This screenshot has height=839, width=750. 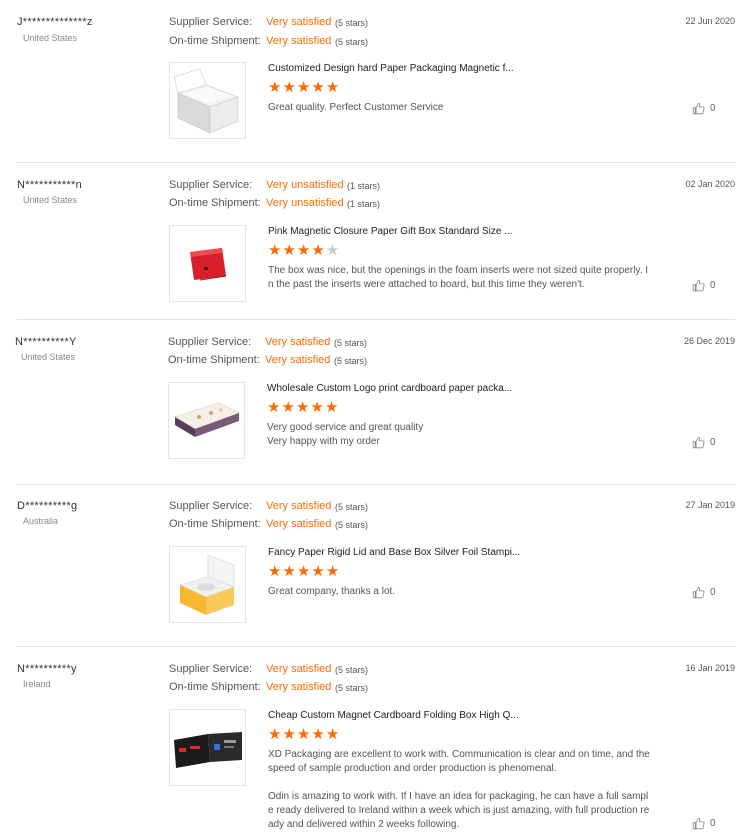 I want to click on supplier-service-stars: (1 stars), so click(x=364, y=186).